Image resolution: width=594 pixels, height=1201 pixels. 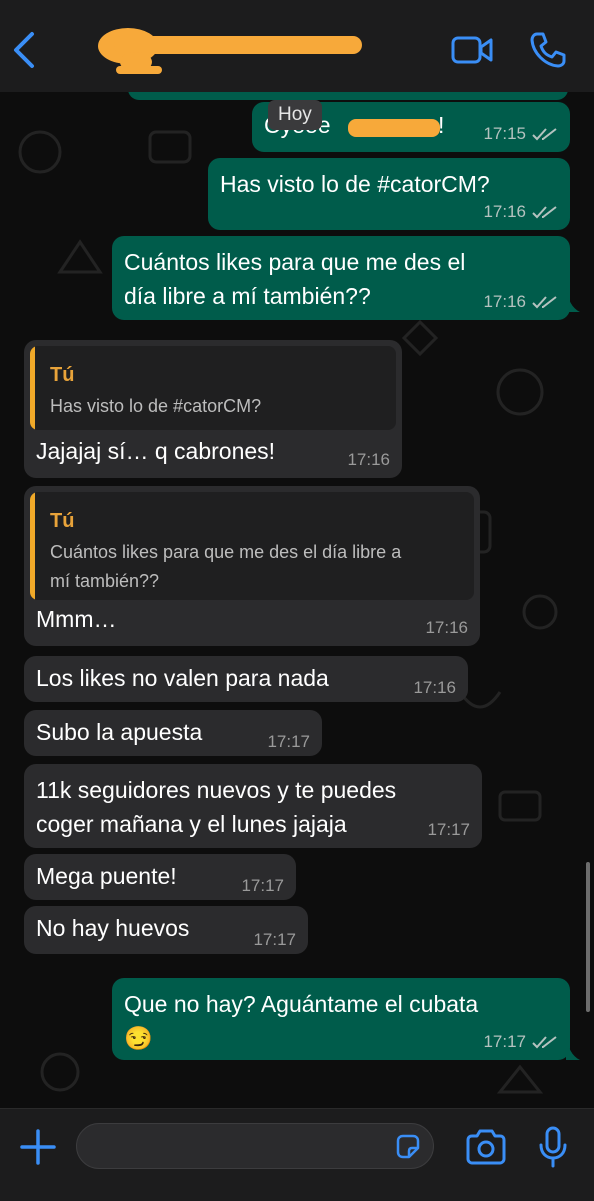 I want to click on chevron-left-icon, so click(x=24, y=50).